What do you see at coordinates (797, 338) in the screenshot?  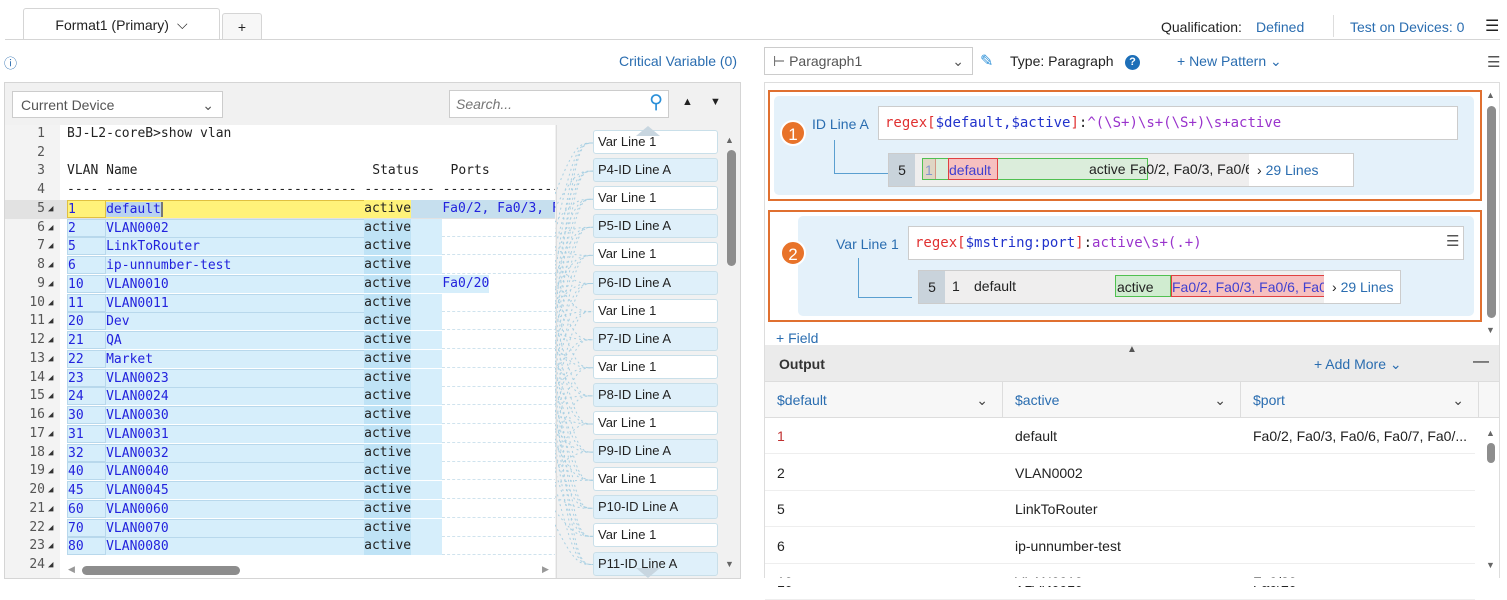 I see `add-field-button: + Field` at bounding box center [797, 338].